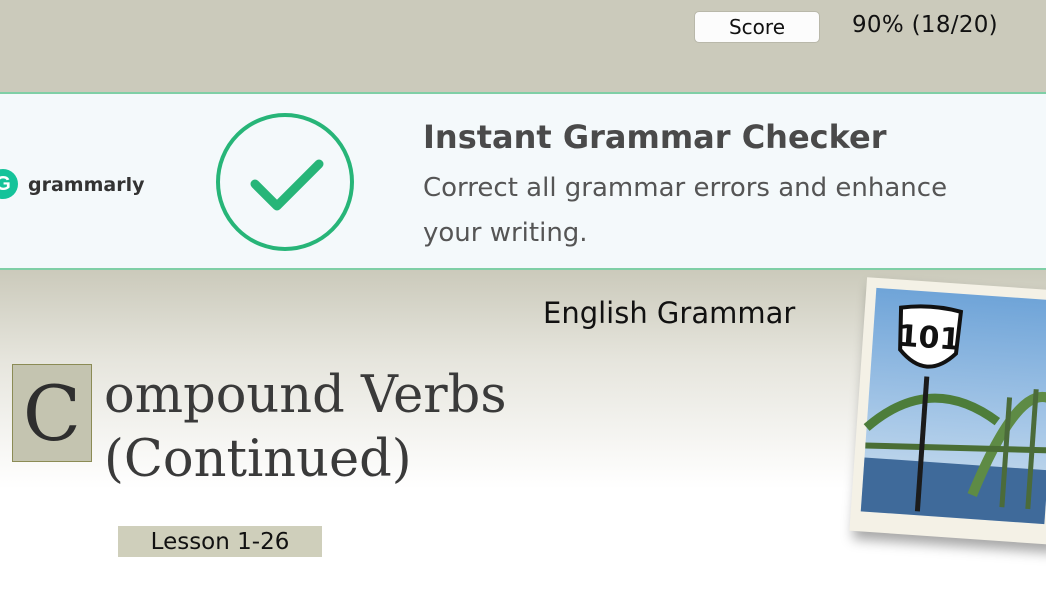 This screenshot has width=1046, height=592. I want to click on page-title: ompound Verbs (Continued), so click(305, 427).